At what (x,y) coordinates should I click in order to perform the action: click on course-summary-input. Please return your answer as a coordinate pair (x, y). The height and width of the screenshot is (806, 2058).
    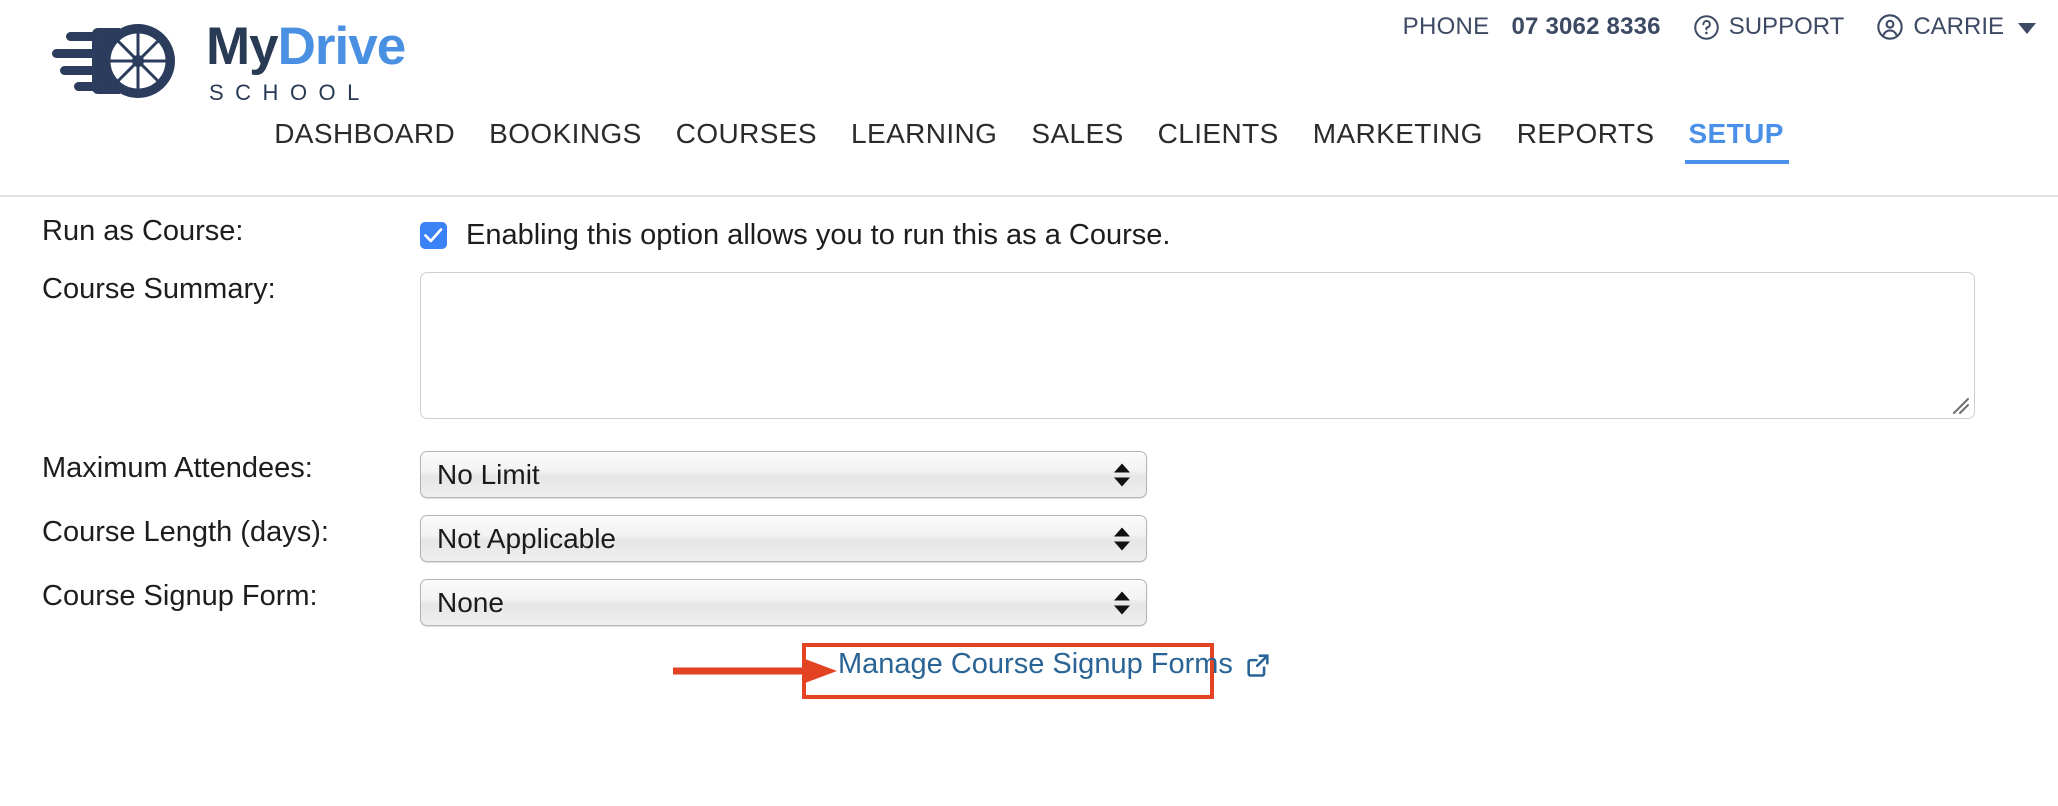
    Looking at the image, I should click on (1197, 345).